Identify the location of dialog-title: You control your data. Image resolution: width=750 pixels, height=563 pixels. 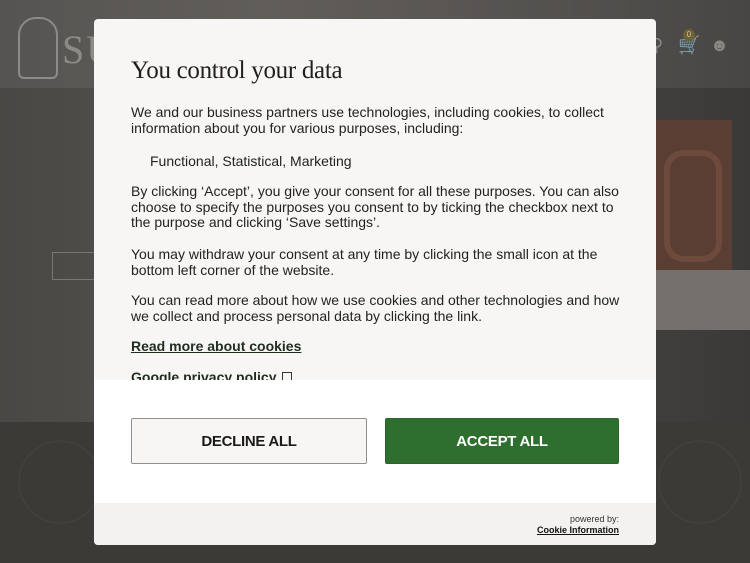
(237, 70).